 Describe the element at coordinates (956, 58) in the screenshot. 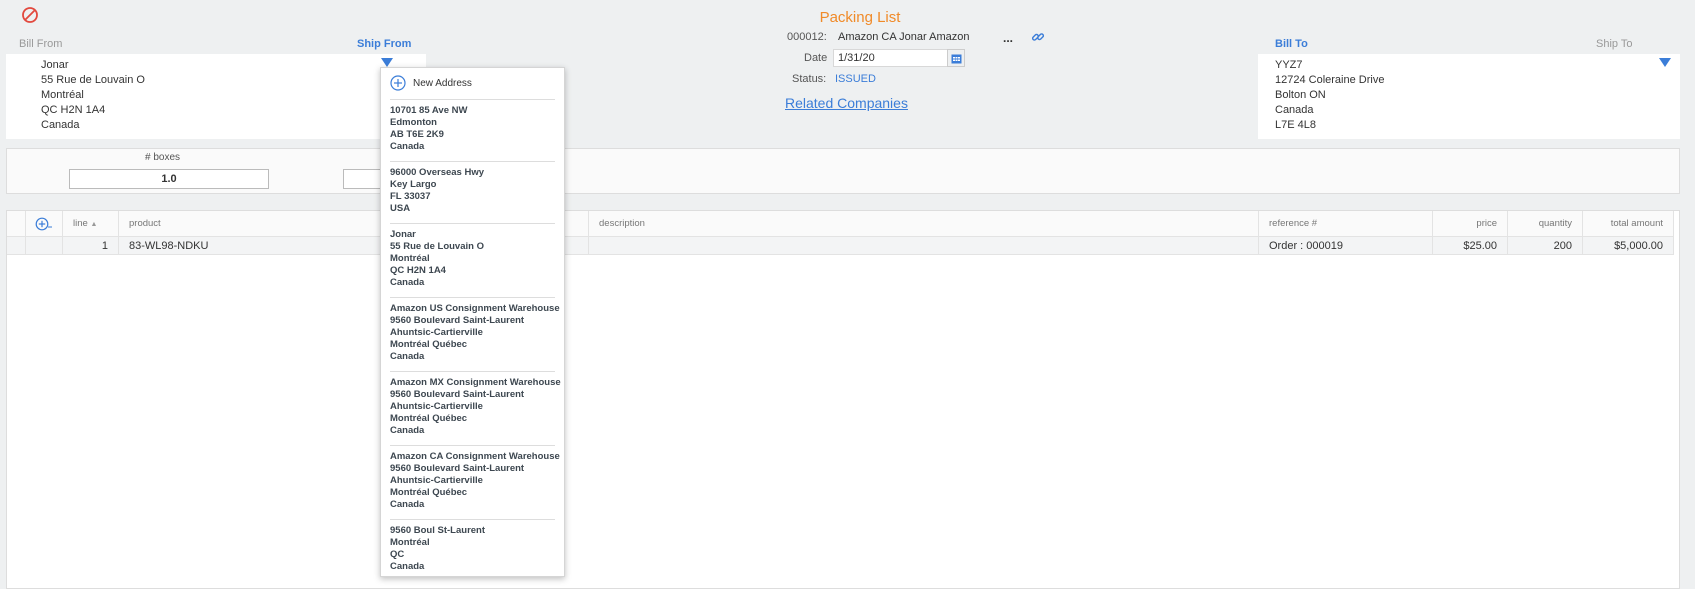

I see `calendar-icon` at that location.